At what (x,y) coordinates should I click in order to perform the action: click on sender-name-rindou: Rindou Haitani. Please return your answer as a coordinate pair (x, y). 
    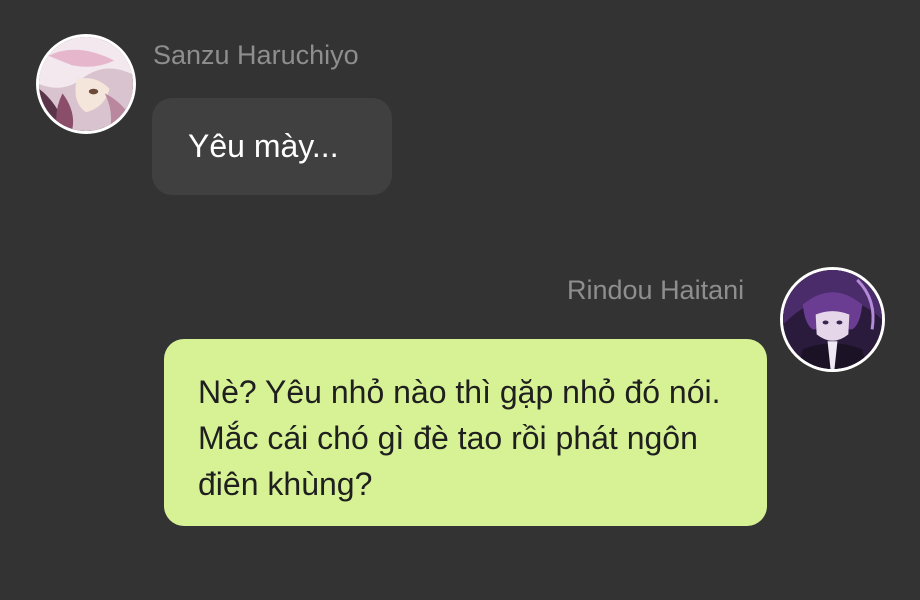
    Looking at the image, I should click on (656, 290).